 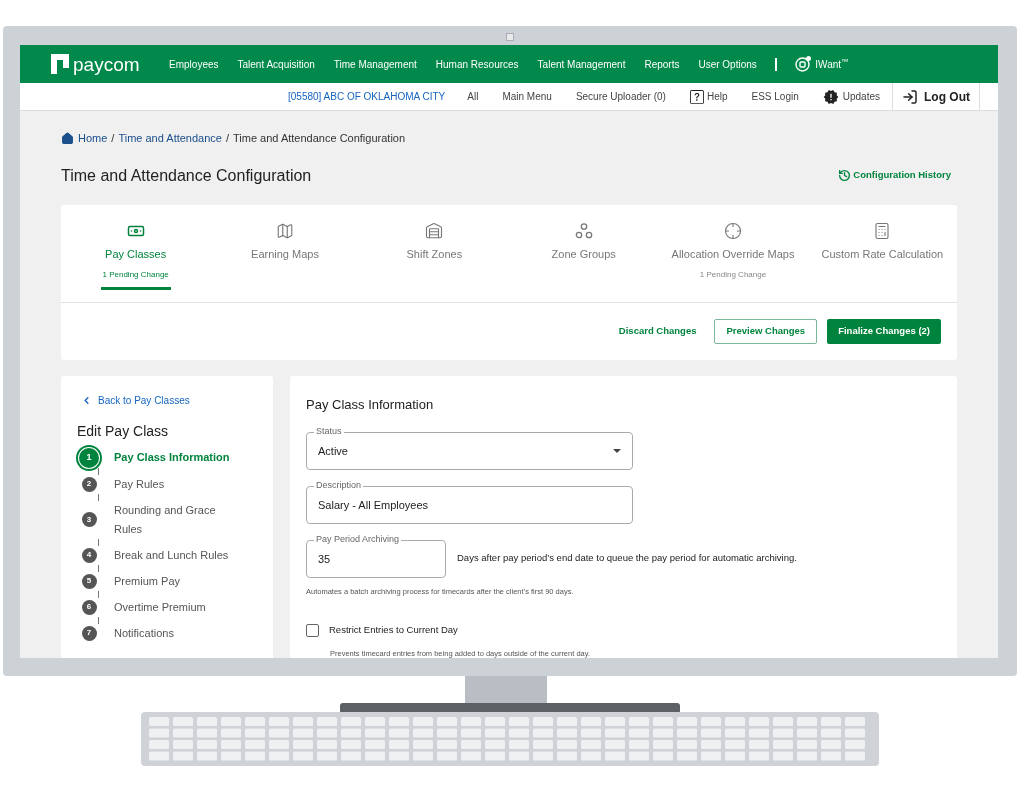 I want to click on page-title: Time and Attendance Configuration, so click(x=186, y=175).